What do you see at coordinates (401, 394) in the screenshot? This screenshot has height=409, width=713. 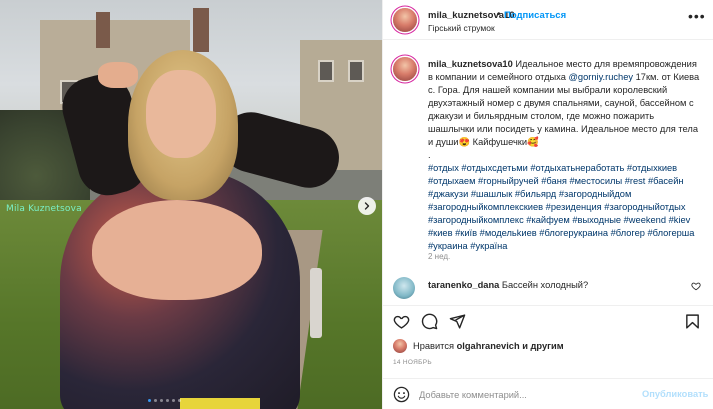 I see `emoji-icon` at bounding box center [401, 394].